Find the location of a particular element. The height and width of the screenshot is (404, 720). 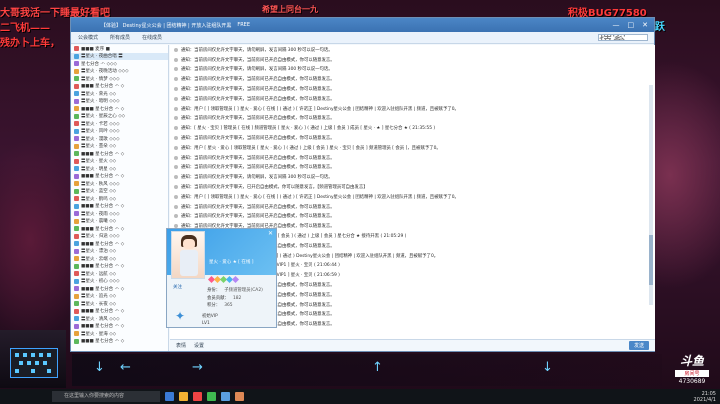

window-title: 【体验】 Destiny星火公会 | 团结精神 | 开放入驻组队开黑 is located at coordinates (166, 25).